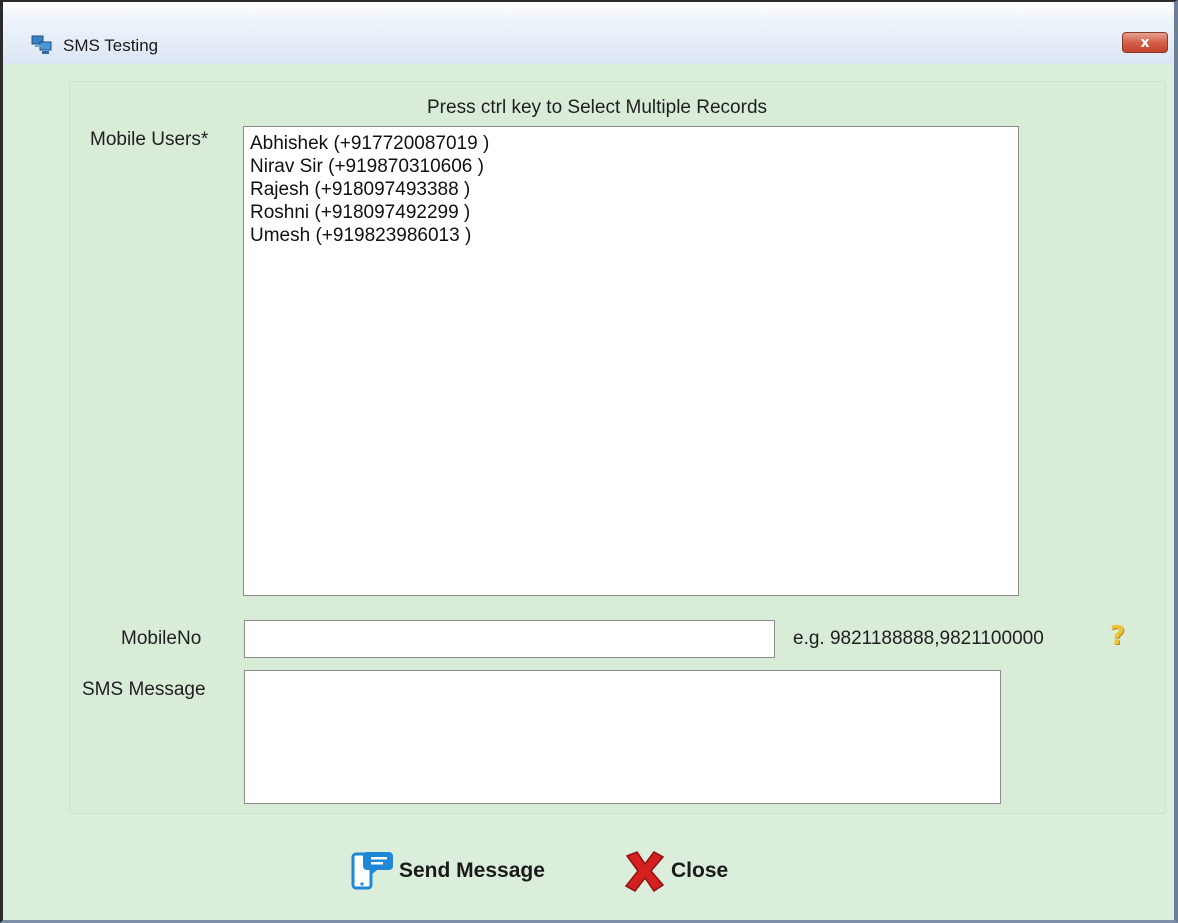 Image resolution: width=1178 pixels, height=923 pixels. I want to click on computers-network-icon, so click(41, 44).